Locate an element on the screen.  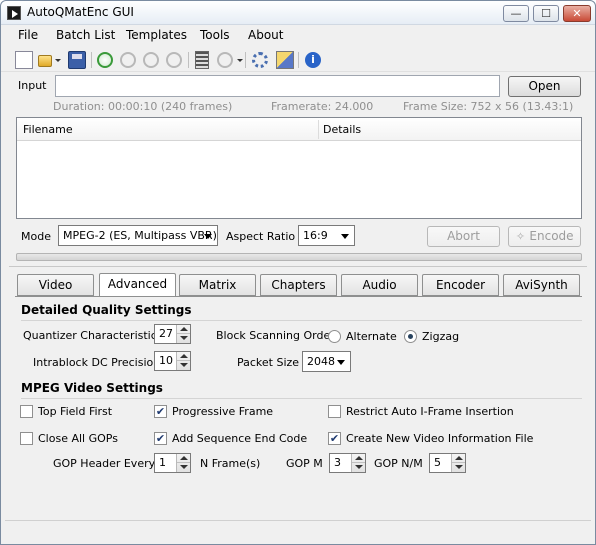
wand-icon: ✧ is located at coordinates (520, 236).